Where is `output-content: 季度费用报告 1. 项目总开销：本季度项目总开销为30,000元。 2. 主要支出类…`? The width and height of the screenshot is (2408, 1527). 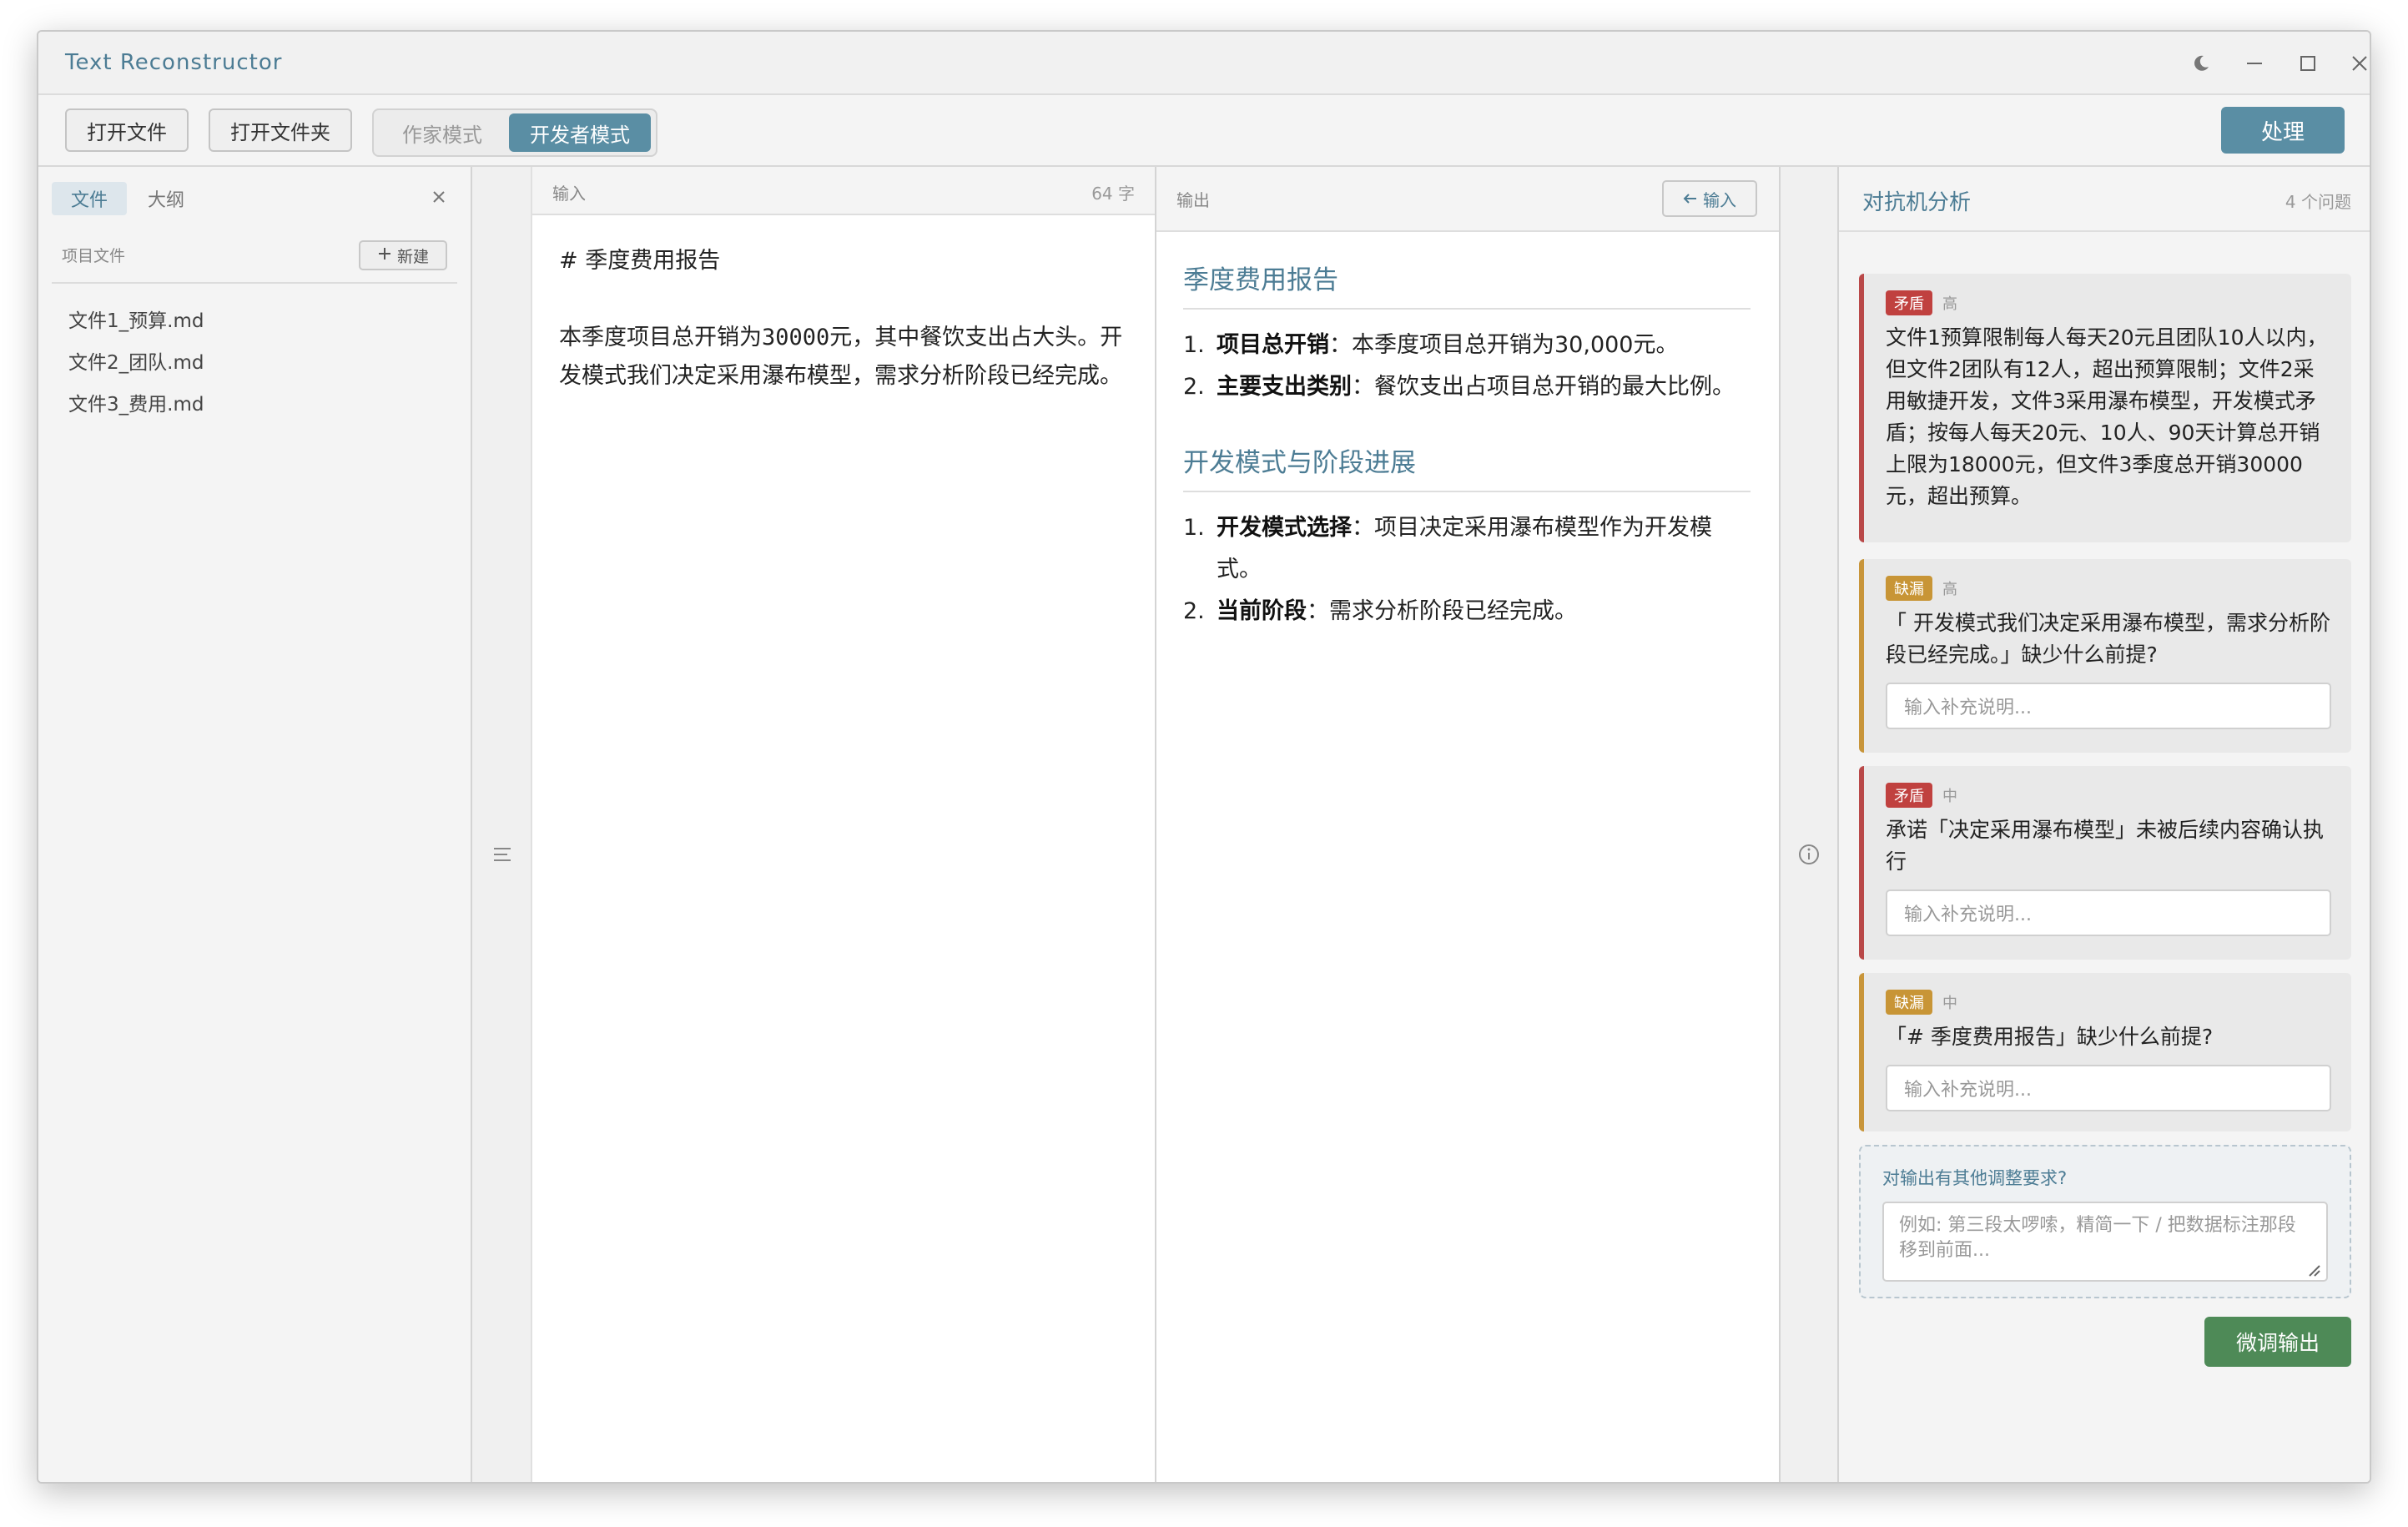
output-content: 季度费用报告 1. 项目总开销：本季度项目总开销为30,000元。 2. 主要支出类… is located at coordinates (1467, 462).